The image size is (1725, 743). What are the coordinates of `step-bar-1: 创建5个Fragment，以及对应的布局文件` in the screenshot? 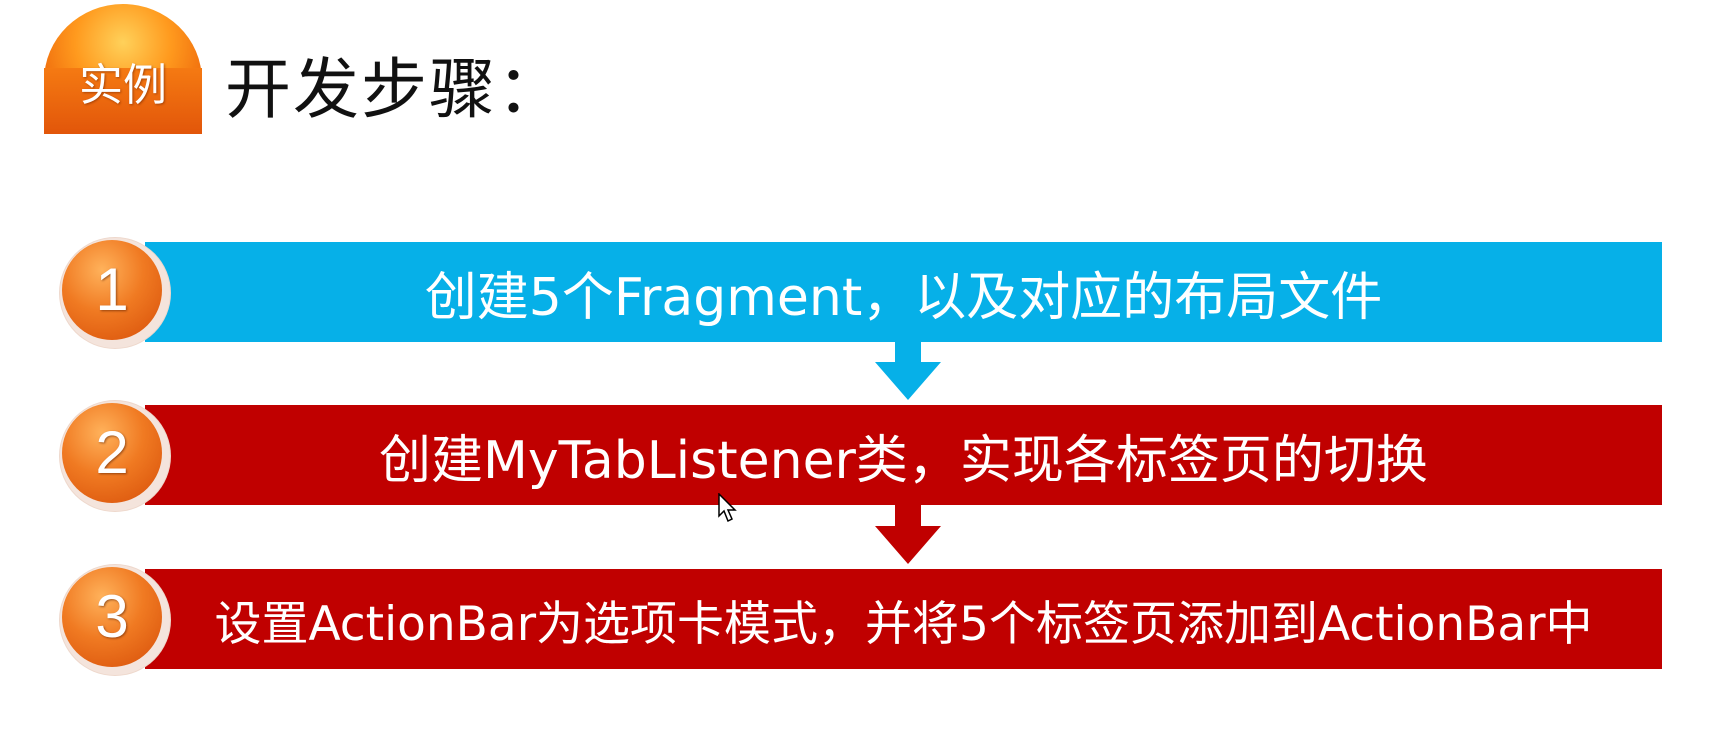 It's located at (903, 292).